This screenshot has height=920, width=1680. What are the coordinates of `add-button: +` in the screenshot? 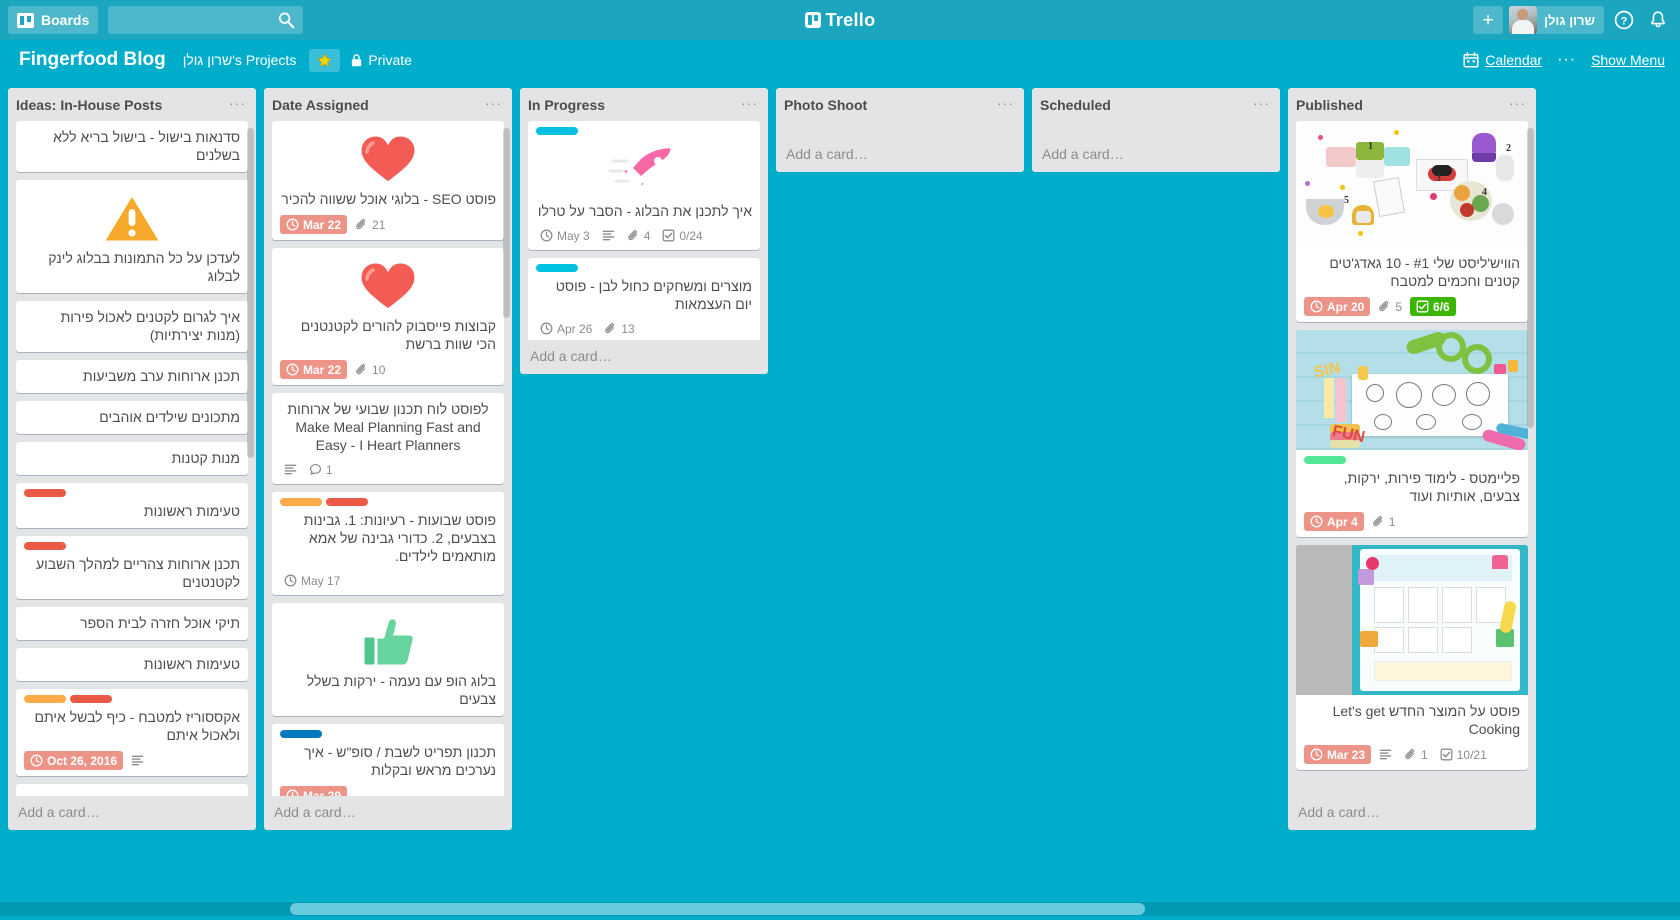 It's located at (1488, 20).